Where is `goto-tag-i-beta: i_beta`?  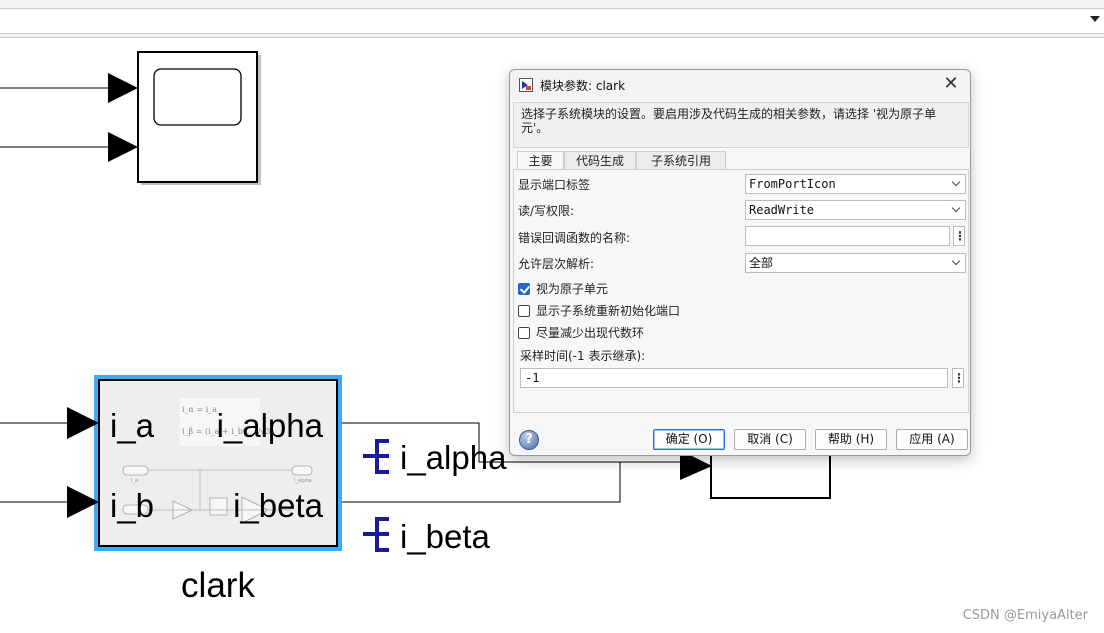
goto-tag-i-beta: i_beta is located at coordinates (427, 536).